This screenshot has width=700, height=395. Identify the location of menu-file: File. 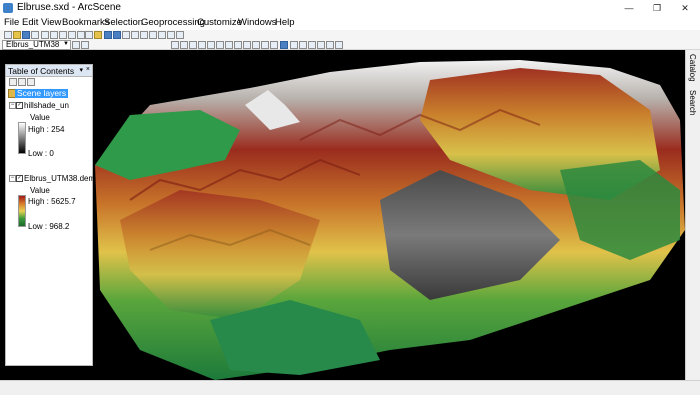
(11, 22).